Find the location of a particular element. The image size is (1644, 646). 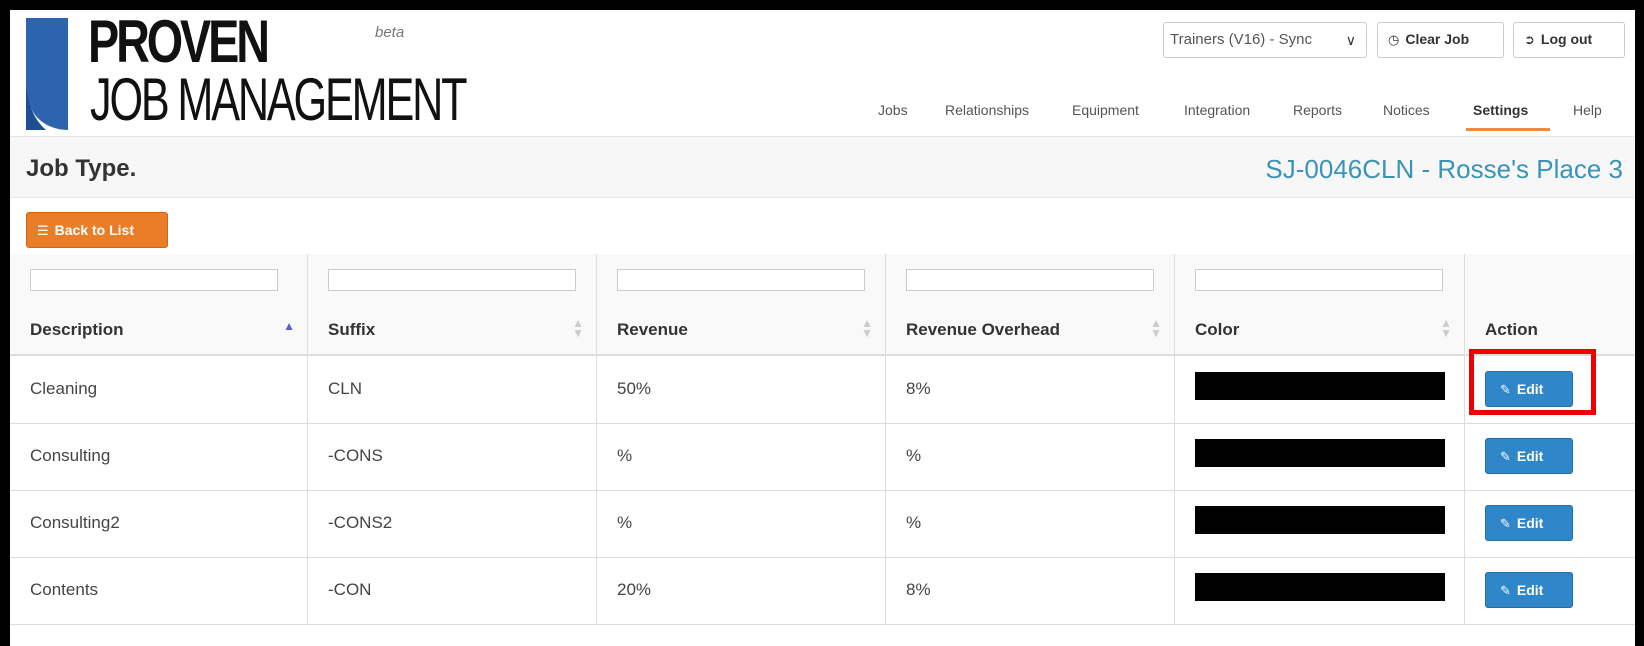

back-to-list-button: ☰ Back to List is located at coordinates (97, 230).